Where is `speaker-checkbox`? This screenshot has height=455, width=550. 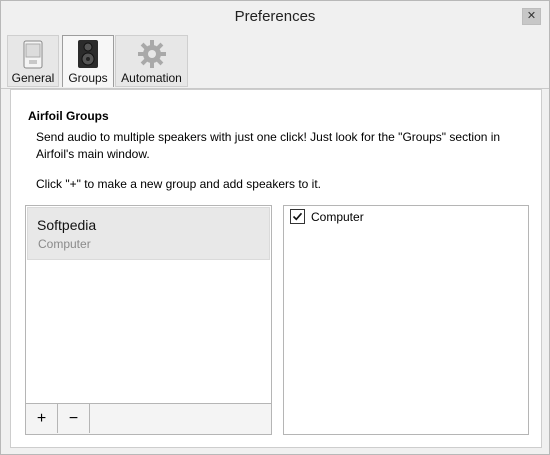 speaker-checkbox is located at coordinates (297, 216).